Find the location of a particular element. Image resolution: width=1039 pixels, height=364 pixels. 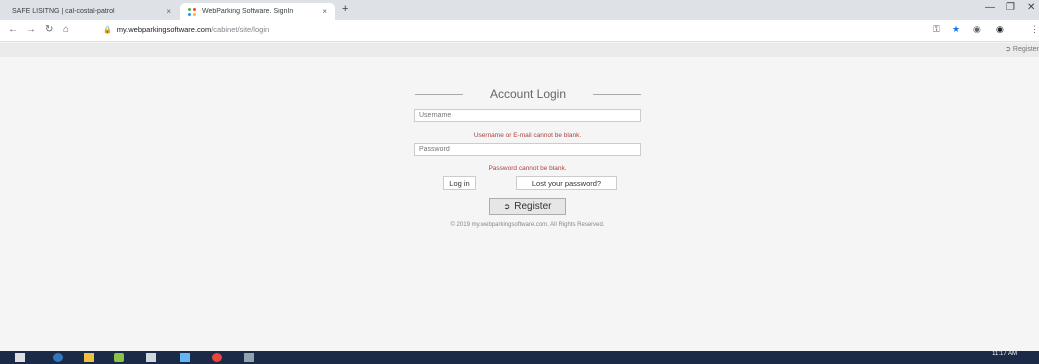

chrome-icon is located at coordinates (217, 357).